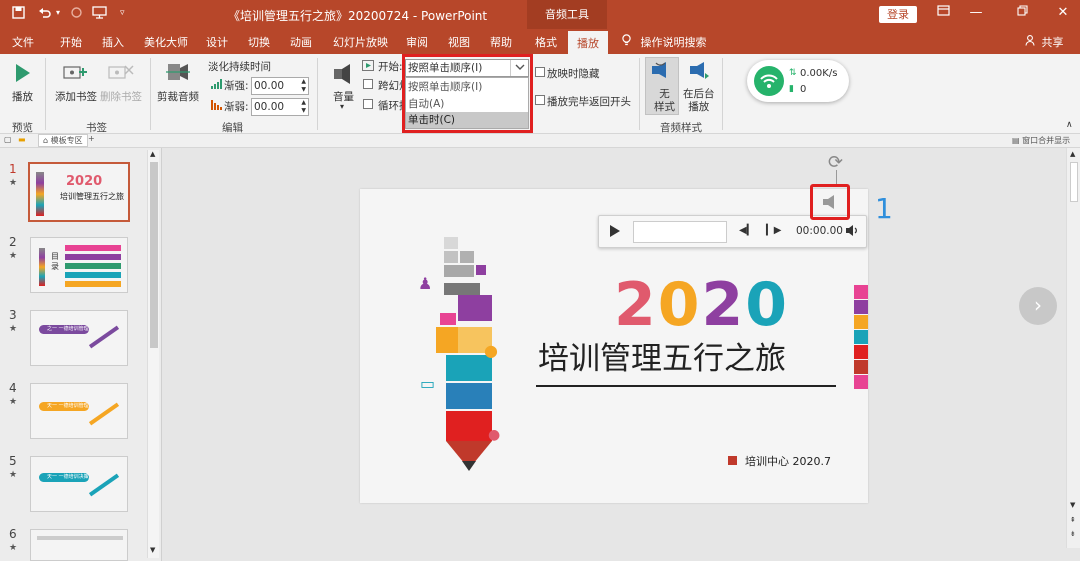 This screenshot has width=1080, height=561. What do you see at coordinates (368, 104) in the screenshot?
I see `loop-checkbox` at bounding box center [368, 104].